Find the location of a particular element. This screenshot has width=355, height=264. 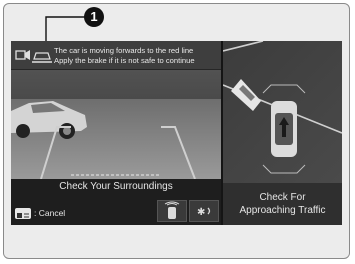

check-traffic-label: Check For Approaching Traffic is located at coordinates (282, 204).